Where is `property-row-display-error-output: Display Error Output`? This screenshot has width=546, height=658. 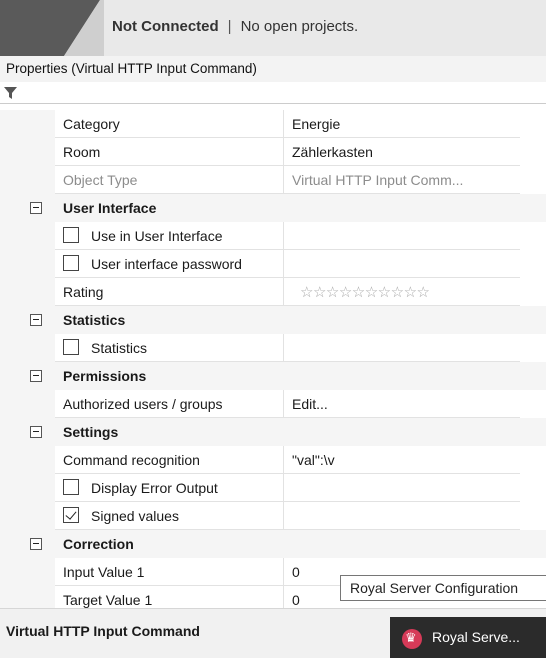 property-row-display-error-output: Display Error Output is located at coordinates (273, 488).